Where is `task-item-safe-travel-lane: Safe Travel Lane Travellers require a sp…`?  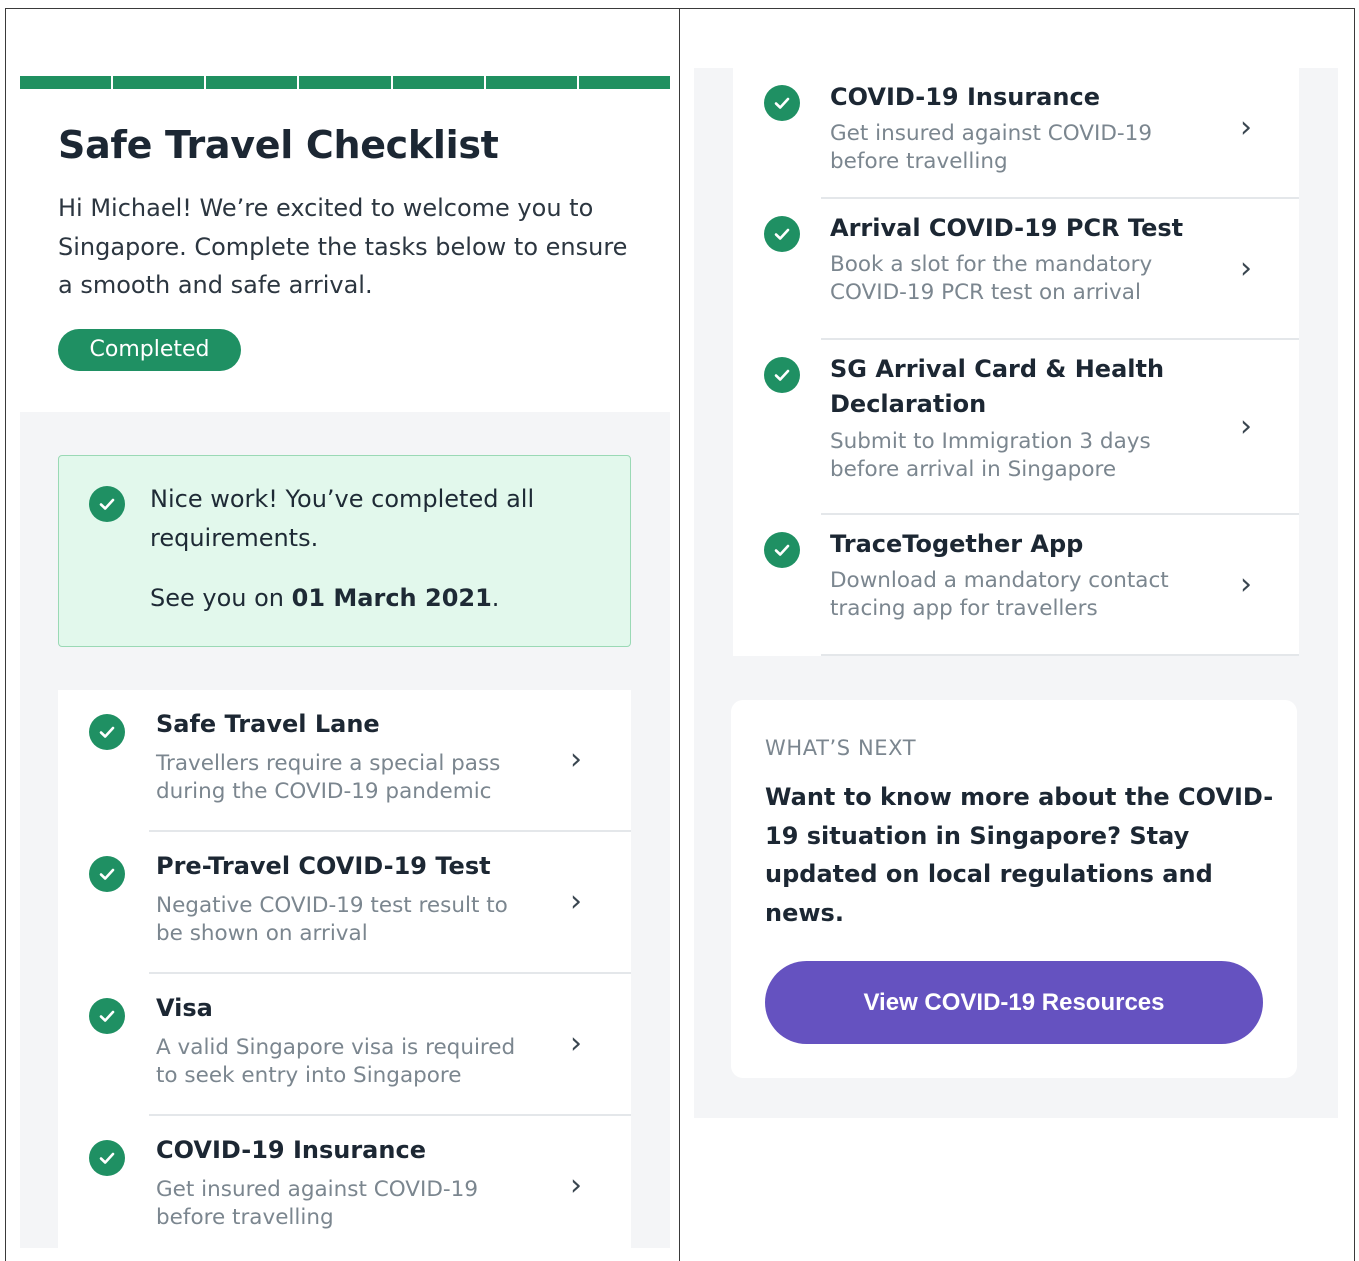 task-item-safe-travel-lane: Safe Travel Lane Travellers require a sp… is located at coordinates (344, 761).